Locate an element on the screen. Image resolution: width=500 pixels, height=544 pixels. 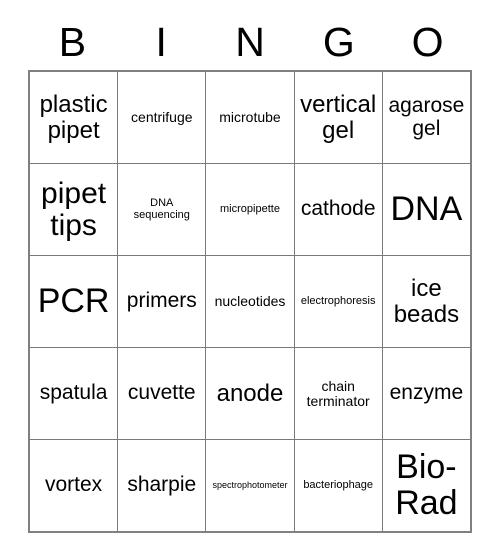
bingo-cell: spectrophotometer is located at coordinates (250, 486).